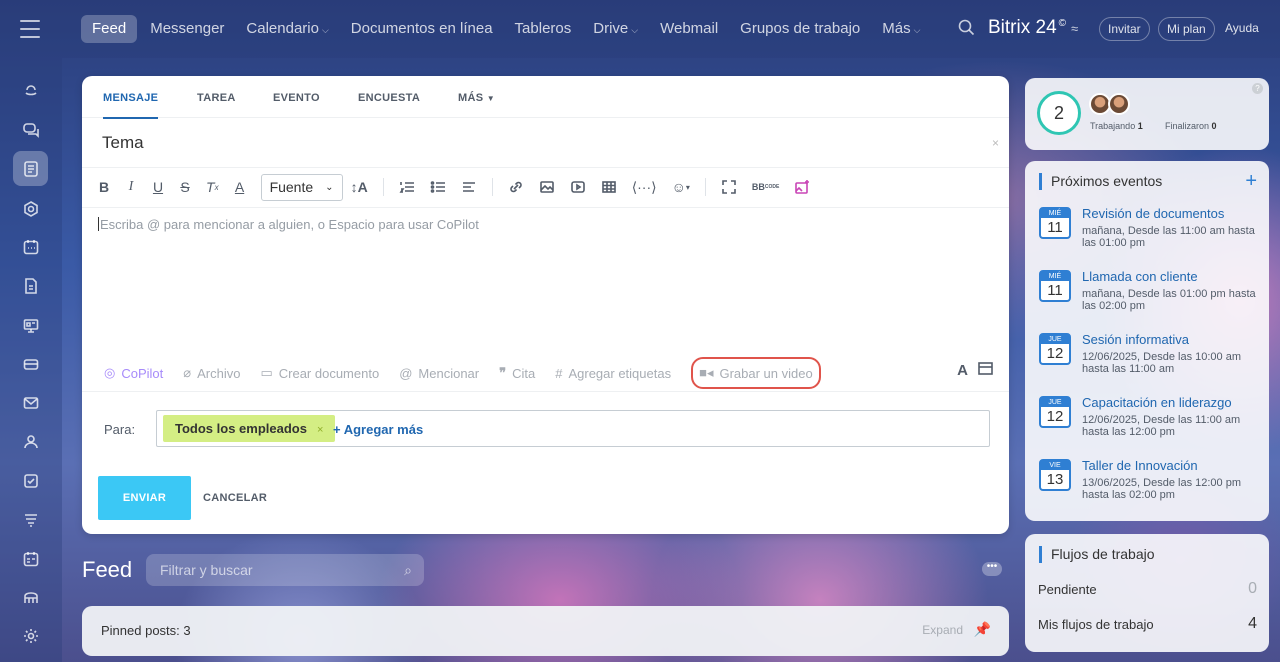  Describe the element at coordinates (30, 363) in the screenshot. I see `drive-icon` at that location.